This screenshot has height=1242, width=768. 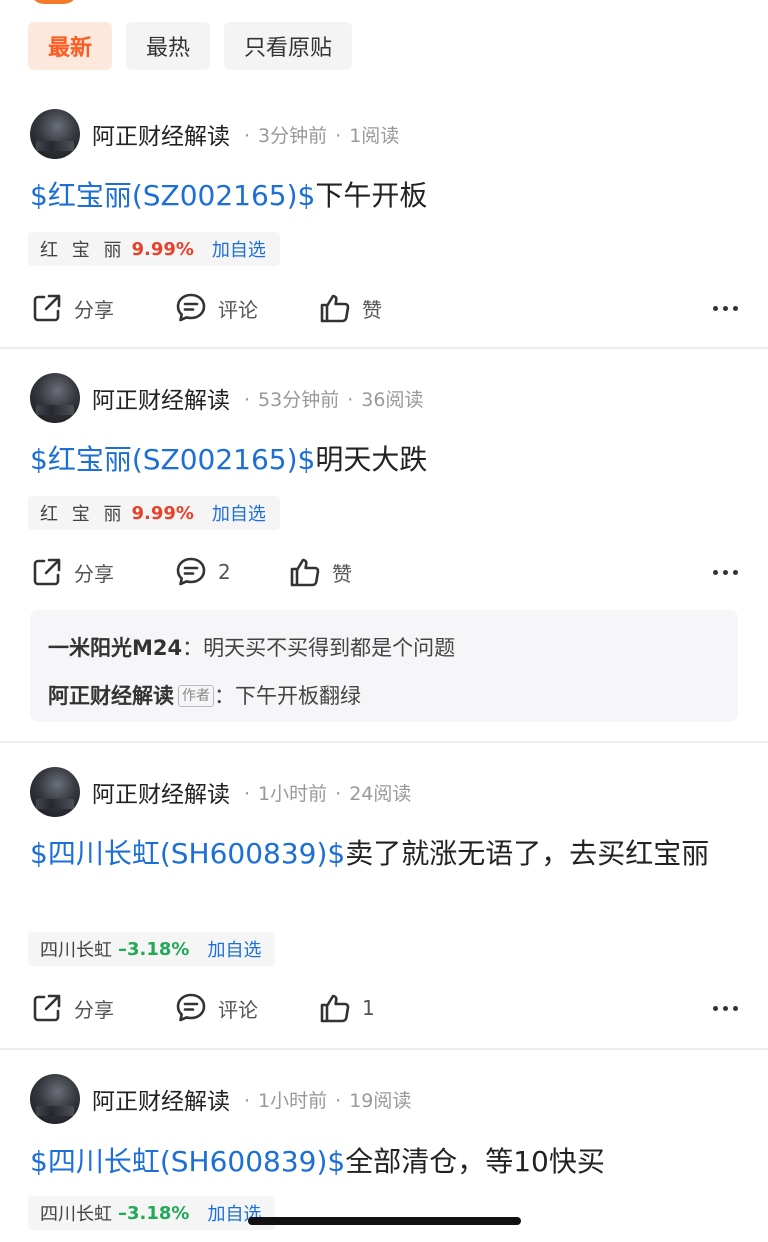 I want to click on post-meta: · 3分钟前 · 1阅读, so click(x=322, y=135).